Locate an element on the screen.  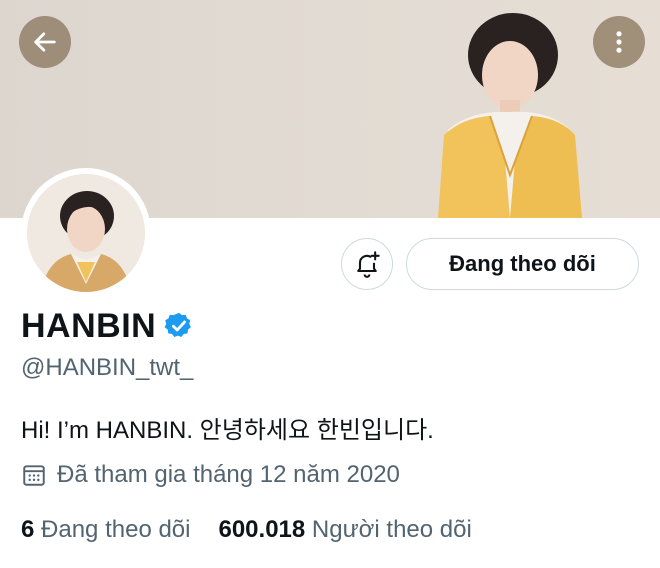
following-stat: 6 Đang theo dõi is located at coordinates (105, 530).